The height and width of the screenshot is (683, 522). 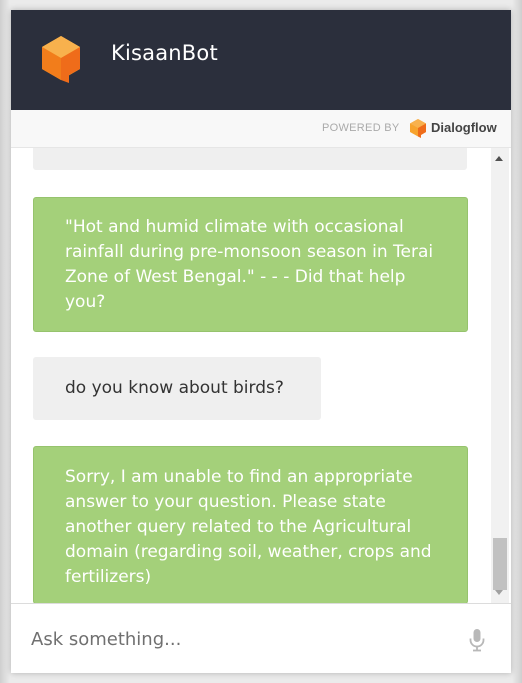 What do you see at coordinates (477, 640) in the screenshot?
I see `microphone-icon` at bounding box center [477, 640].